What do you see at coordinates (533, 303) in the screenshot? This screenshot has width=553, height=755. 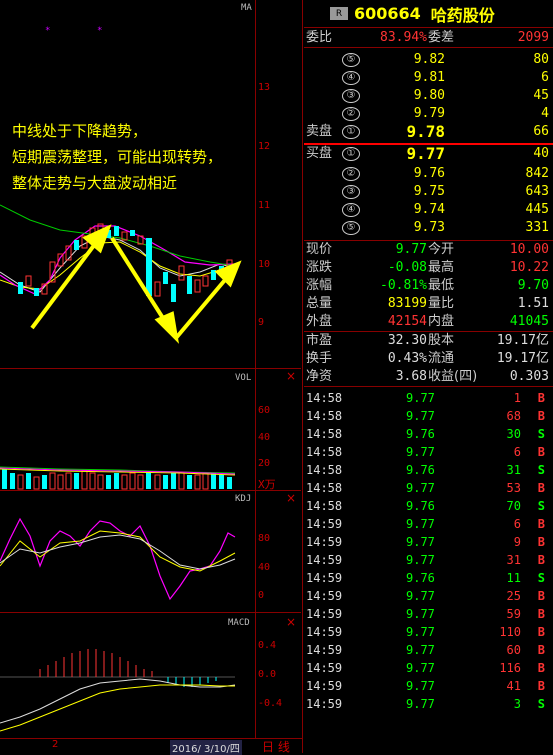 I see `stat-value: 1.51` at bounding box center [533, 303].